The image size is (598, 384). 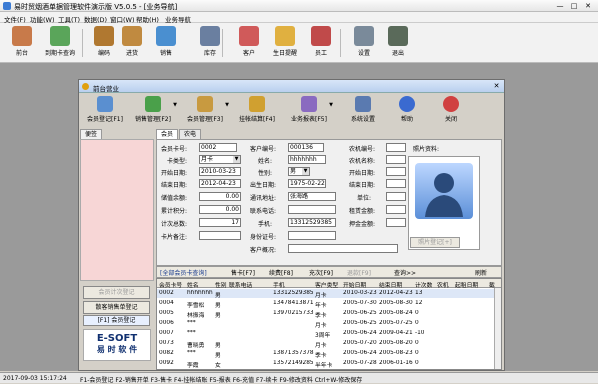 I want to click on points-input: 0.00, so click(x=220, y=209).